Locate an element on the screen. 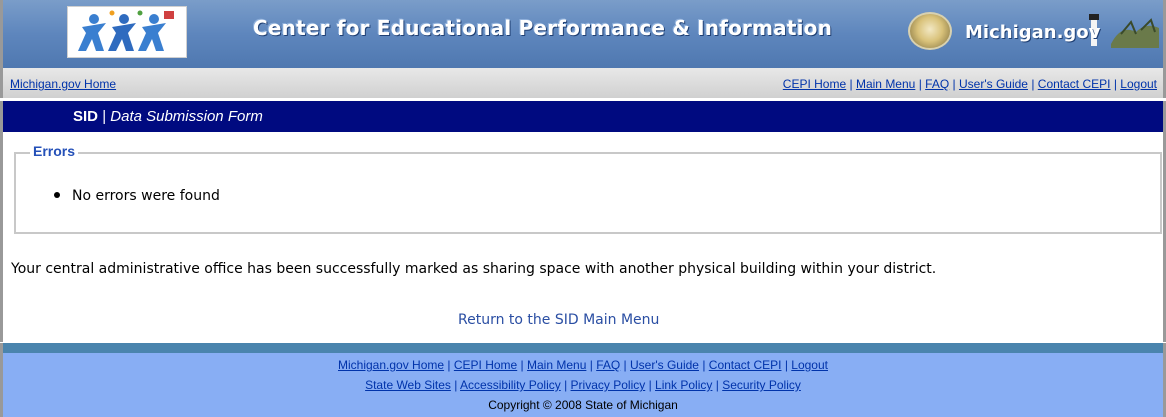 The image size is (1166, 417). nav-cepi-home-link: CEPI Home is located at coordinates (814, 84).